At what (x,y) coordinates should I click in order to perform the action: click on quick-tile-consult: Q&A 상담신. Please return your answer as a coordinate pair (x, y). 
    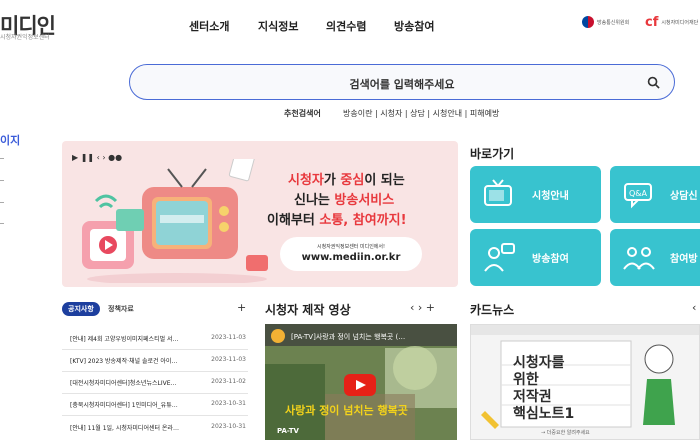
    Looking at the image, I should click on (655, 194).